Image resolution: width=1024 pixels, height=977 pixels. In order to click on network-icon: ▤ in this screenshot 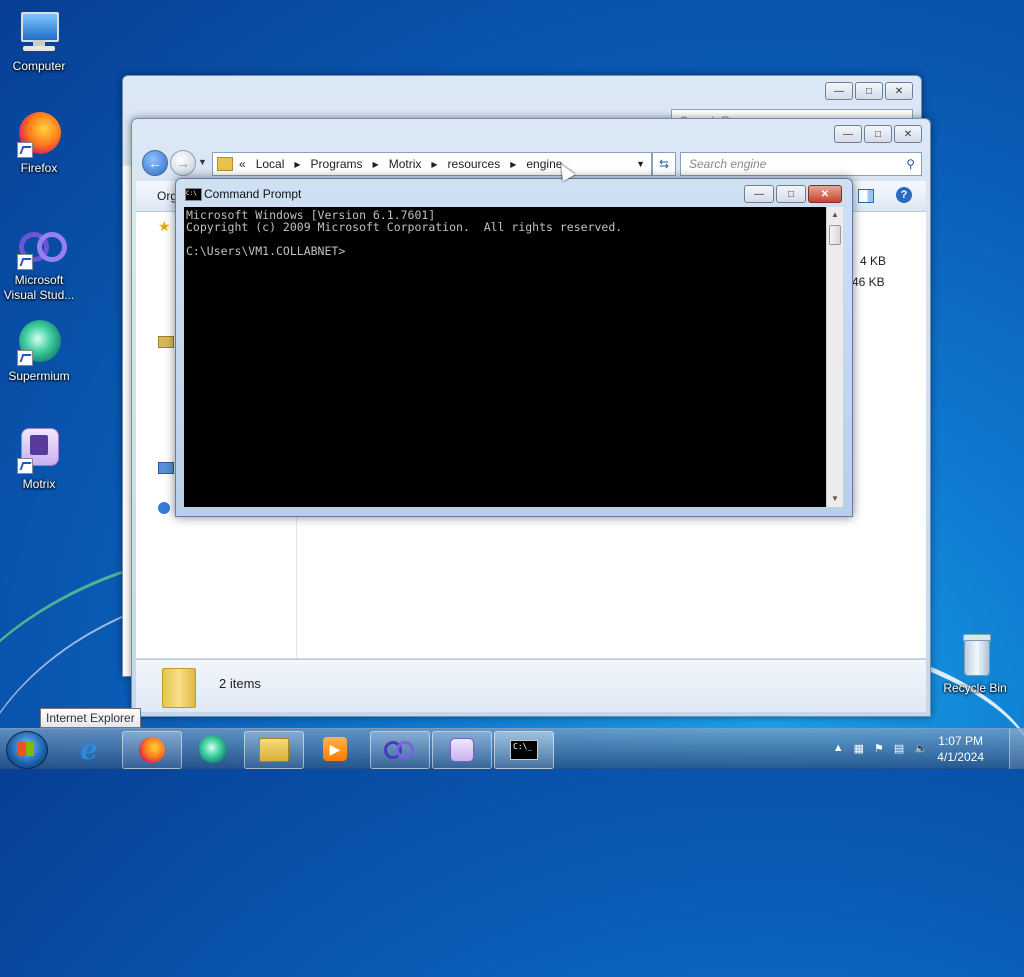, I will do `click(899, 748)`.